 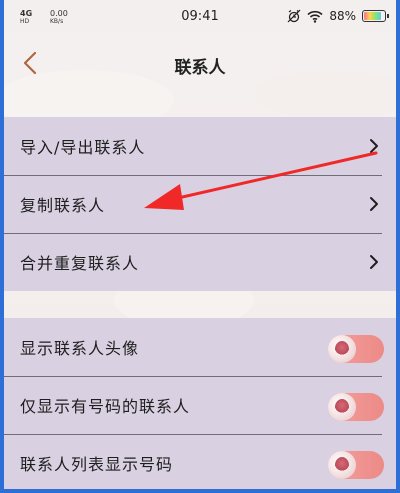 I want to click on list-item-show-avatar: 显示联系人头像, so click(x=200, y=347).